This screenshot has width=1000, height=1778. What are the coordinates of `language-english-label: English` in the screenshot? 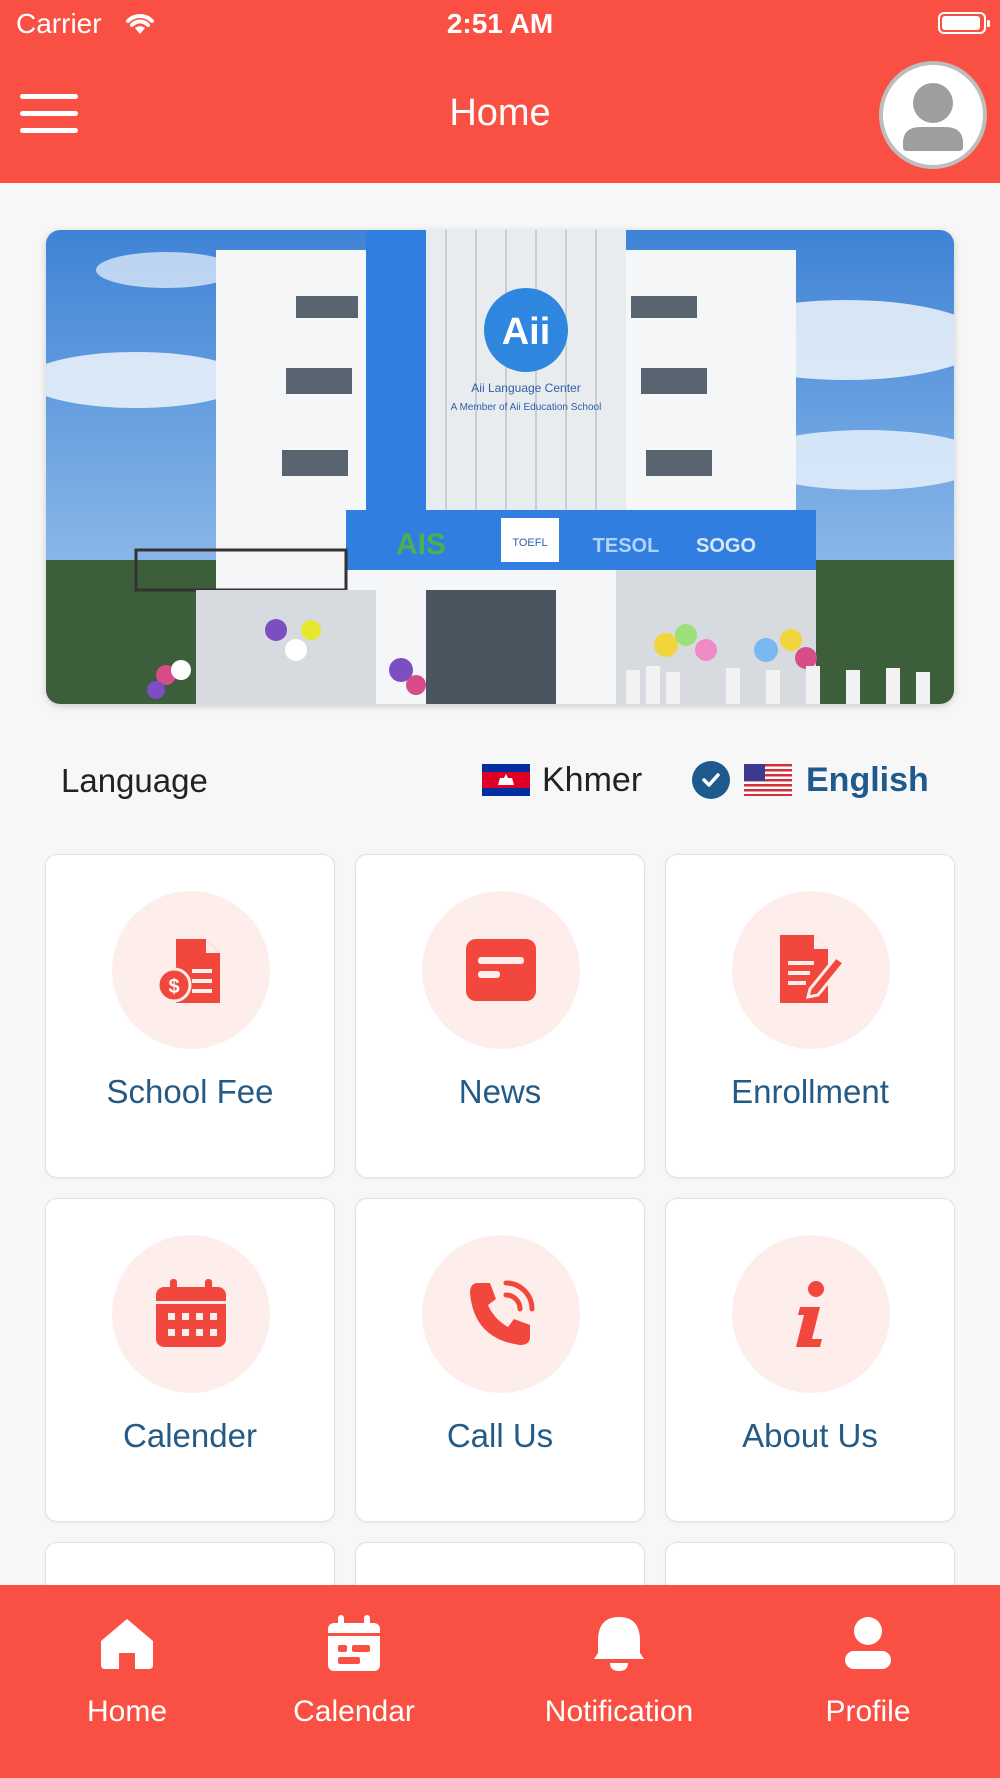 It's located at (867, 779).